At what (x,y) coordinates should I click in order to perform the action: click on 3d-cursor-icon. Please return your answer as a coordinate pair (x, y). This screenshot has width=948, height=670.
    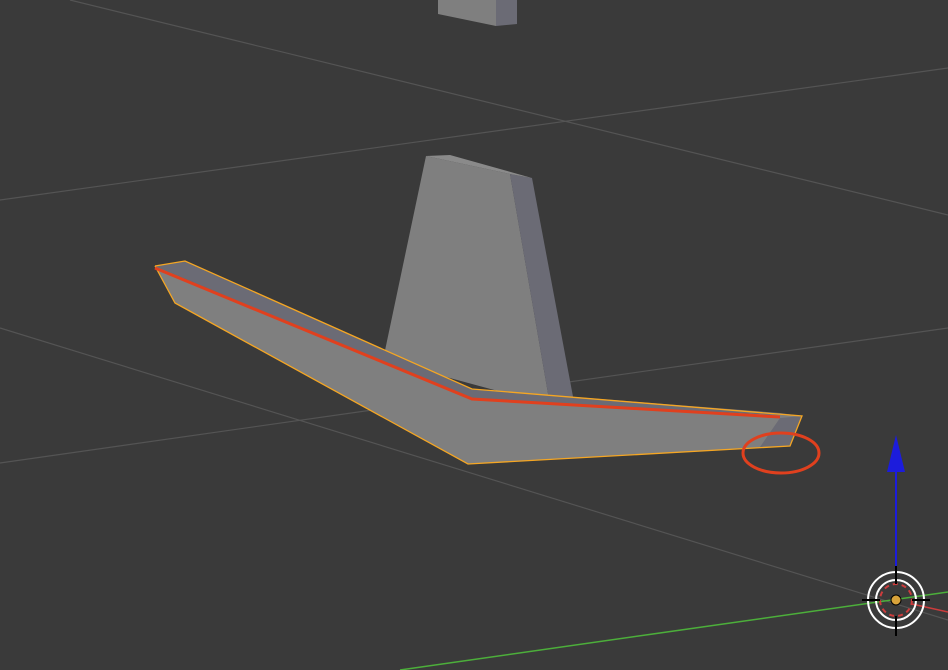
    Looking at the image, I should click on (896, 601).